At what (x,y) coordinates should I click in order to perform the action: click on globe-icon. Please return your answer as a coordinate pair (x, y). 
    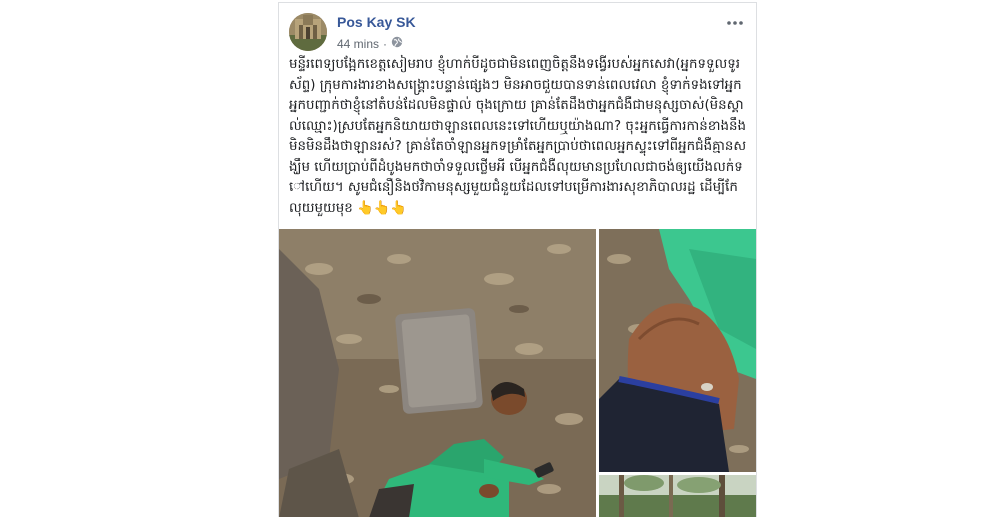
    Looking at the image, I should click on (397, 43).